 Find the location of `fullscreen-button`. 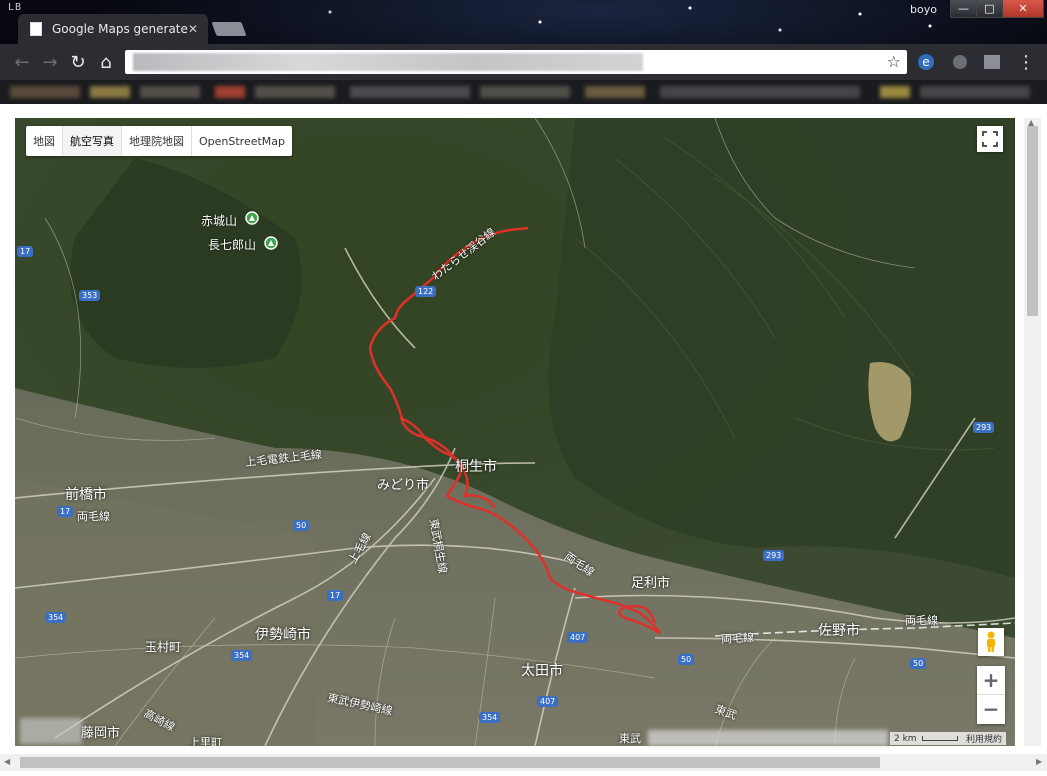

fullscreen-button is located at coordinates (990, 139).